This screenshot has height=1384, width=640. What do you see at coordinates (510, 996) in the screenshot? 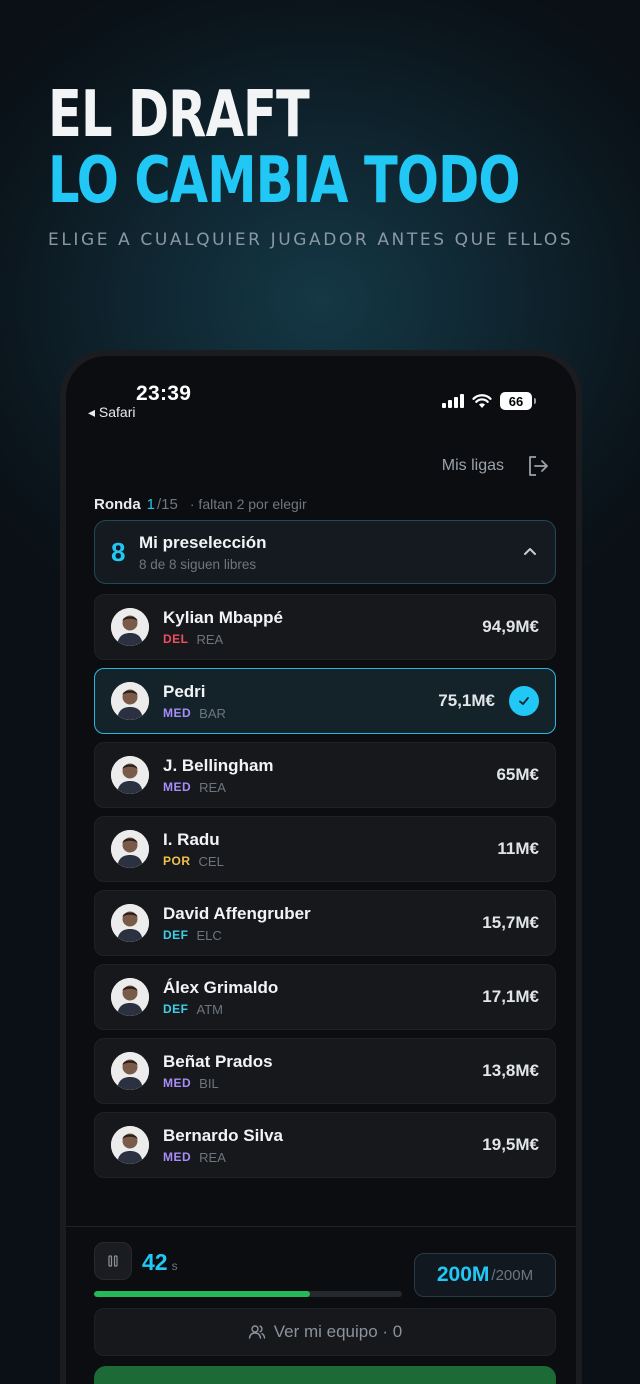
I see `player-price: 17,1M€` at bounding box center [510, 996].